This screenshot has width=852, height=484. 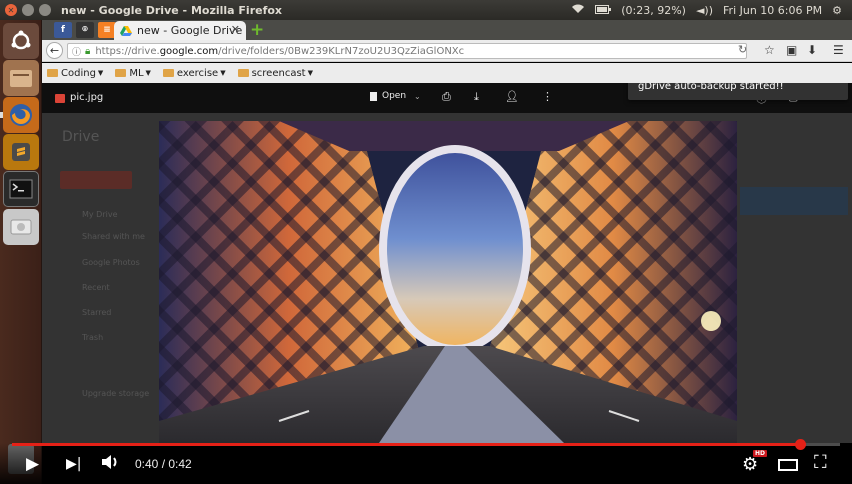 What do you see at coordinates (426, 461) in the screenshot?
I see `video-controls: ▶ ▶| 0:40 / 0:42 ⚙ HD ⛶` at bounding box center [426, 461].